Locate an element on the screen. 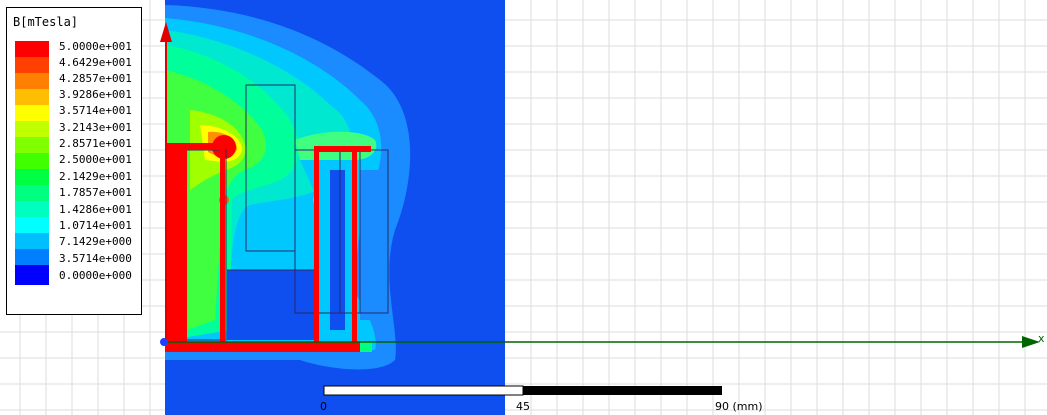 Image resolution: width=1047 pixels, height=415 pixels. legend-label: 1.0714e+001 is located at coordinates (95, 225).